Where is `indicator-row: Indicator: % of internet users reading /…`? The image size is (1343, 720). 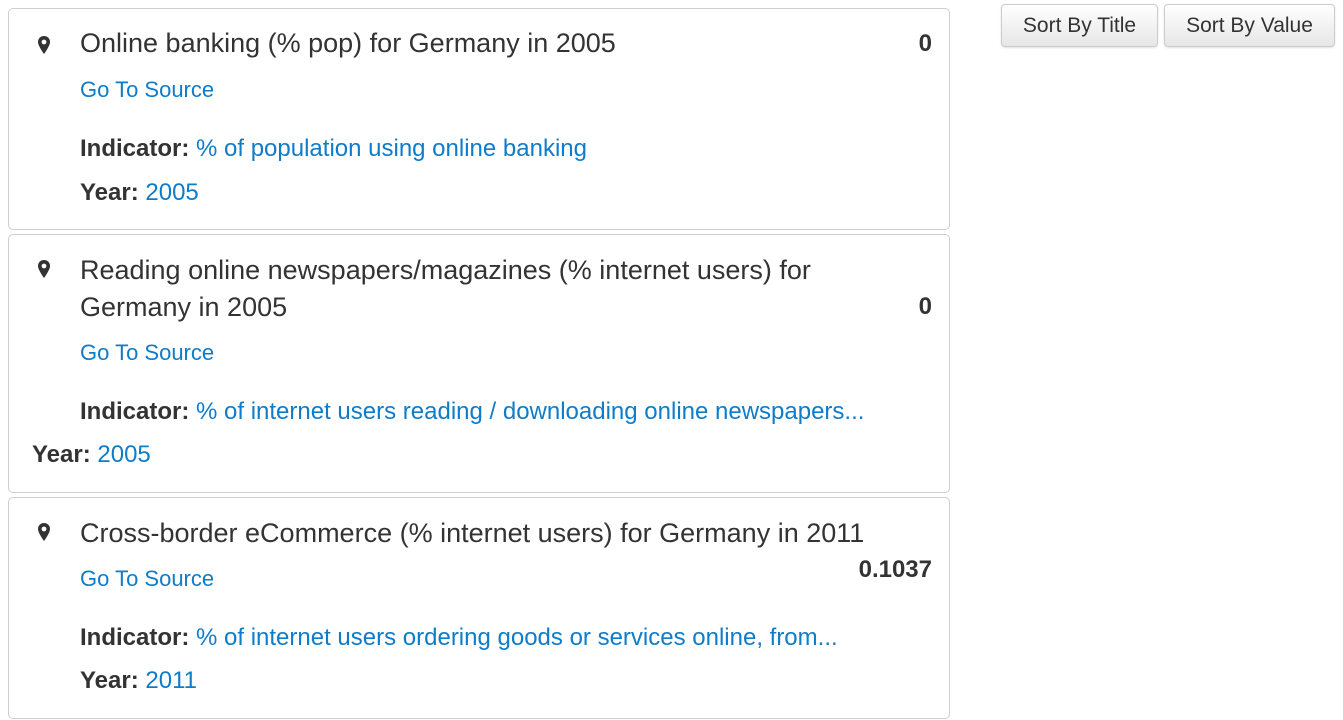
indicator-row: Indicator: % of internet users reading /… is located at coordinates (472, 412).